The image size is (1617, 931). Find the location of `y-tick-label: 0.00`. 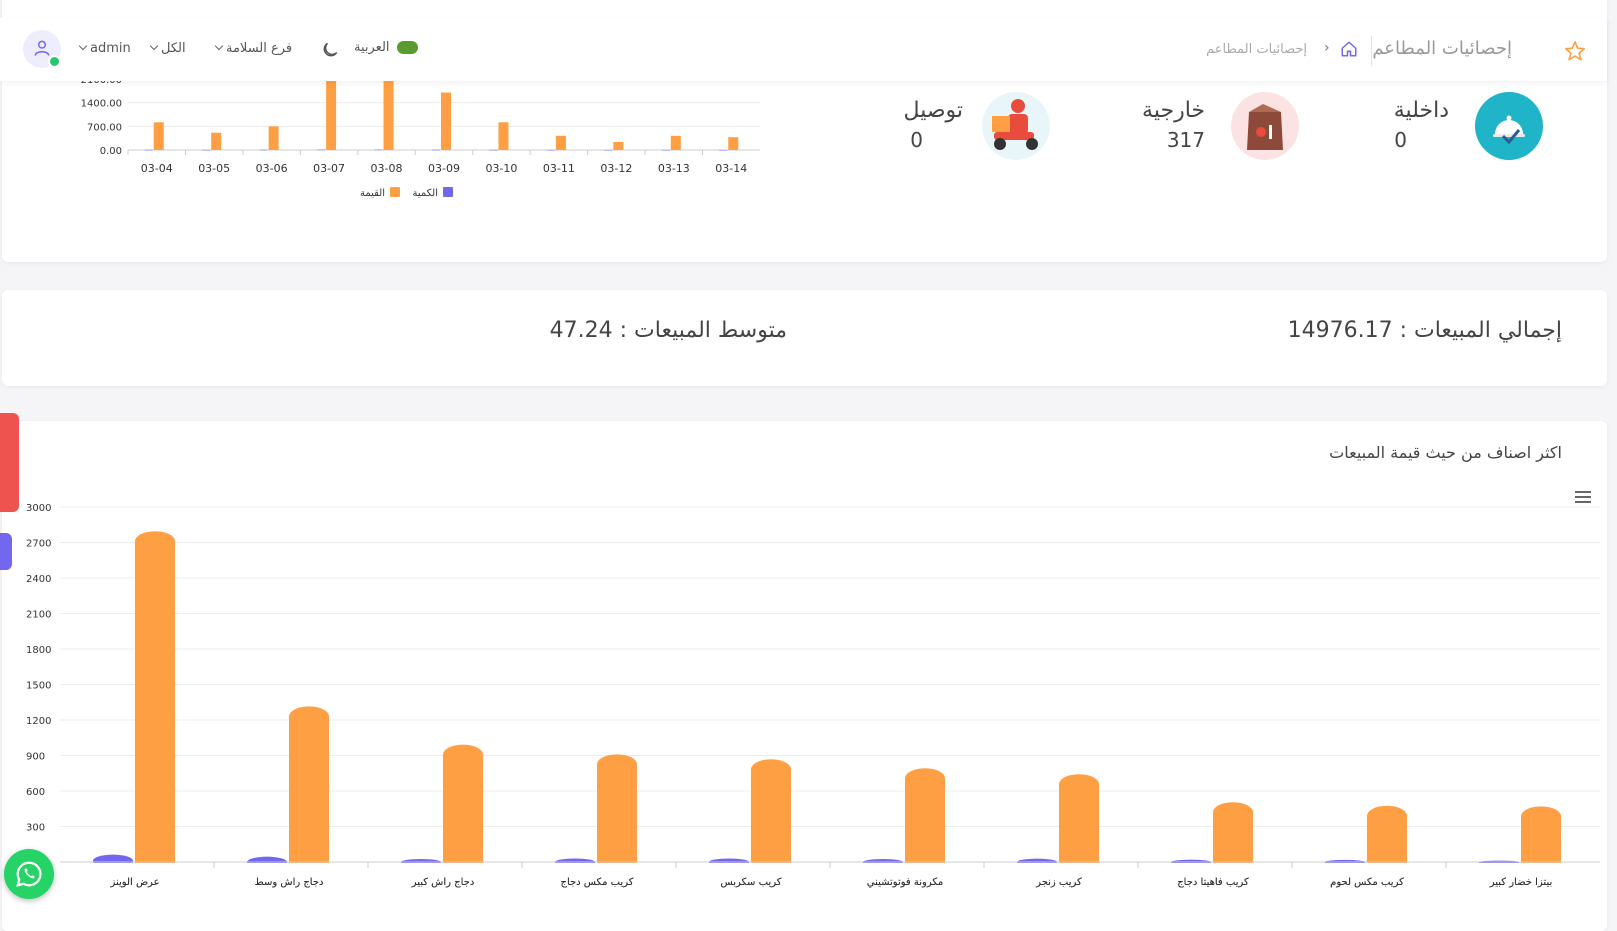

y-tick-label: 0.00 is located at coordinates (111, 151).